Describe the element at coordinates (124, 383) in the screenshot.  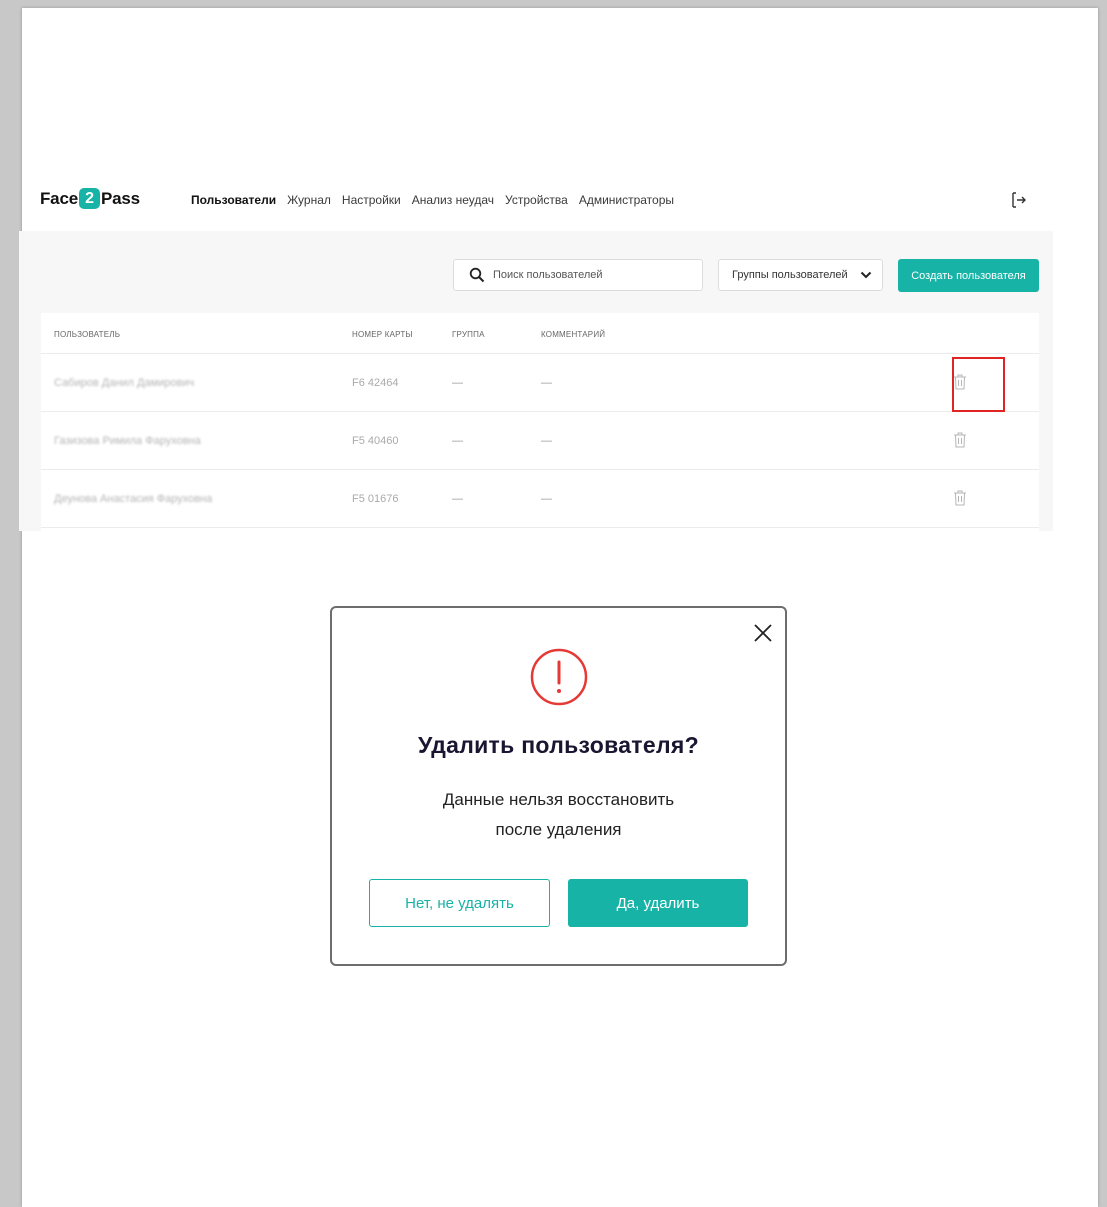
I see `user-name: Сабиров Данил Дамирович` at that location.